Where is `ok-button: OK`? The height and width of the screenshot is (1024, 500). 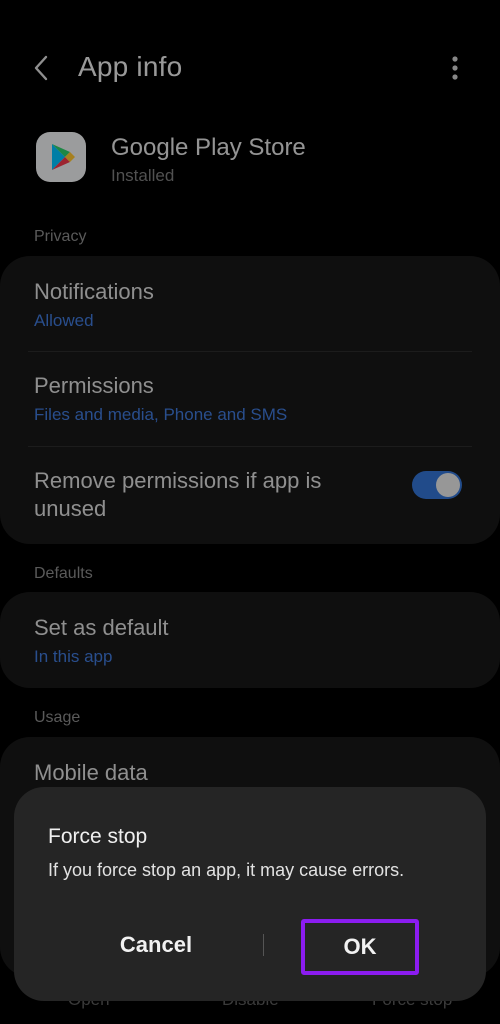 ok-button: OK is located at coordinates (360, 947).